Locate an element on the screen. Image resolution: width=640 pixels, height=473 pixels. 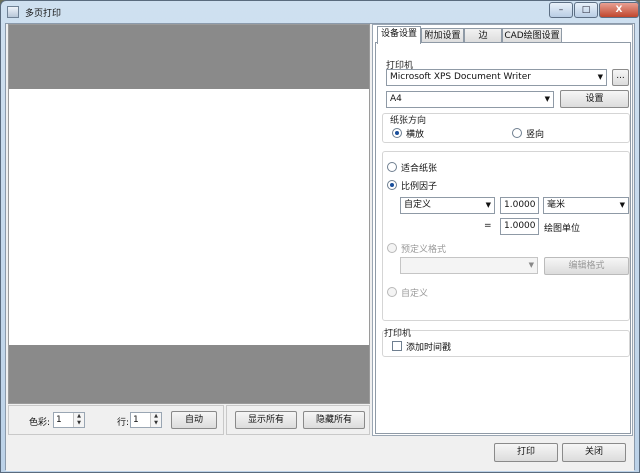
portrait-label: 竖向 is located at coordinates (535, 135).